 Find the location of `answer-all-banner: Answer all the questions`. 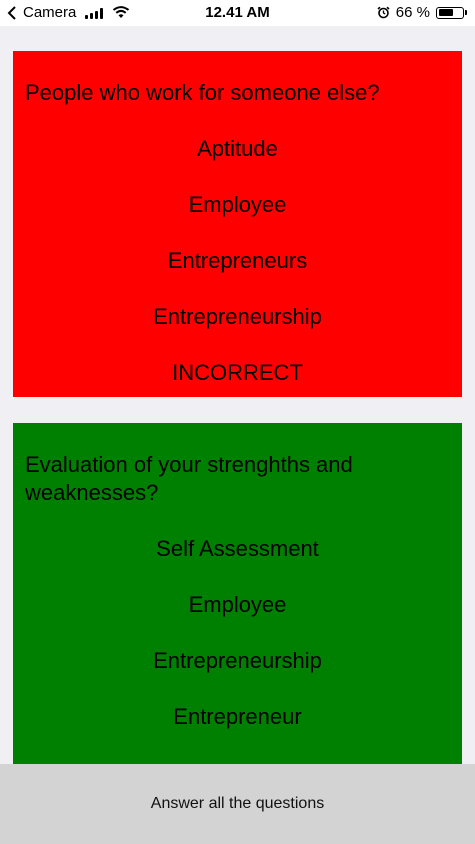

answer-all-banner: Answer all the questions is located at coordinates (237, 804).